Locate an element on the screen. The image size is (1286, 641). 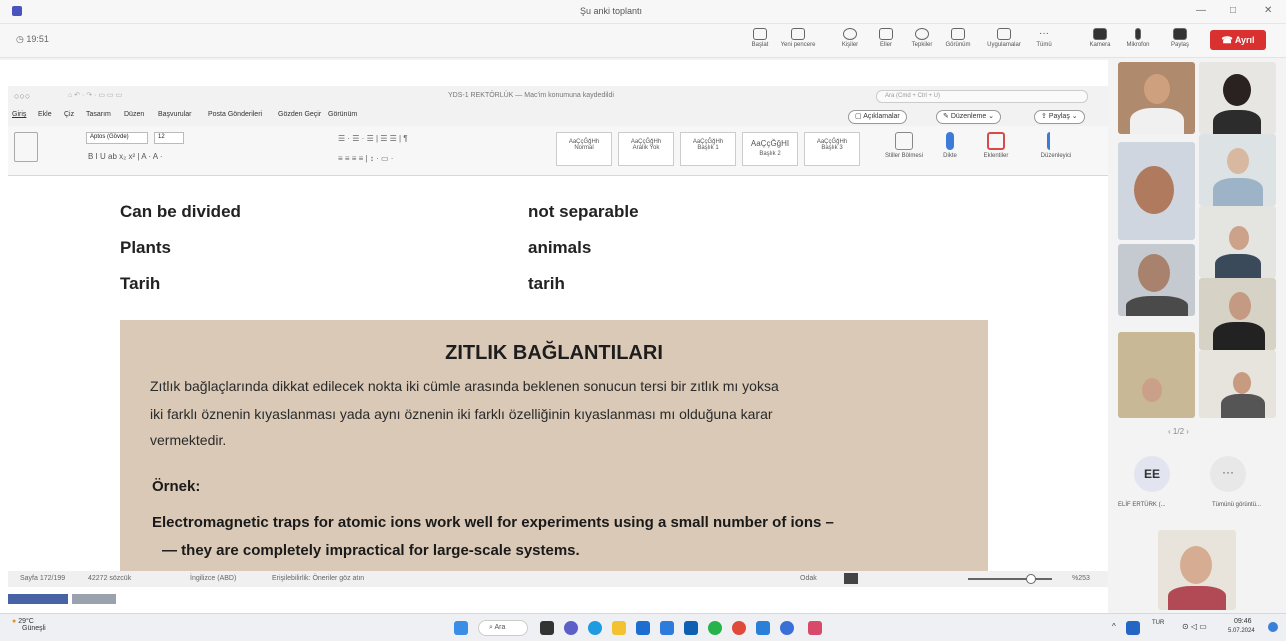
language-indicator: TUR is located at coordinates (1158, 623).